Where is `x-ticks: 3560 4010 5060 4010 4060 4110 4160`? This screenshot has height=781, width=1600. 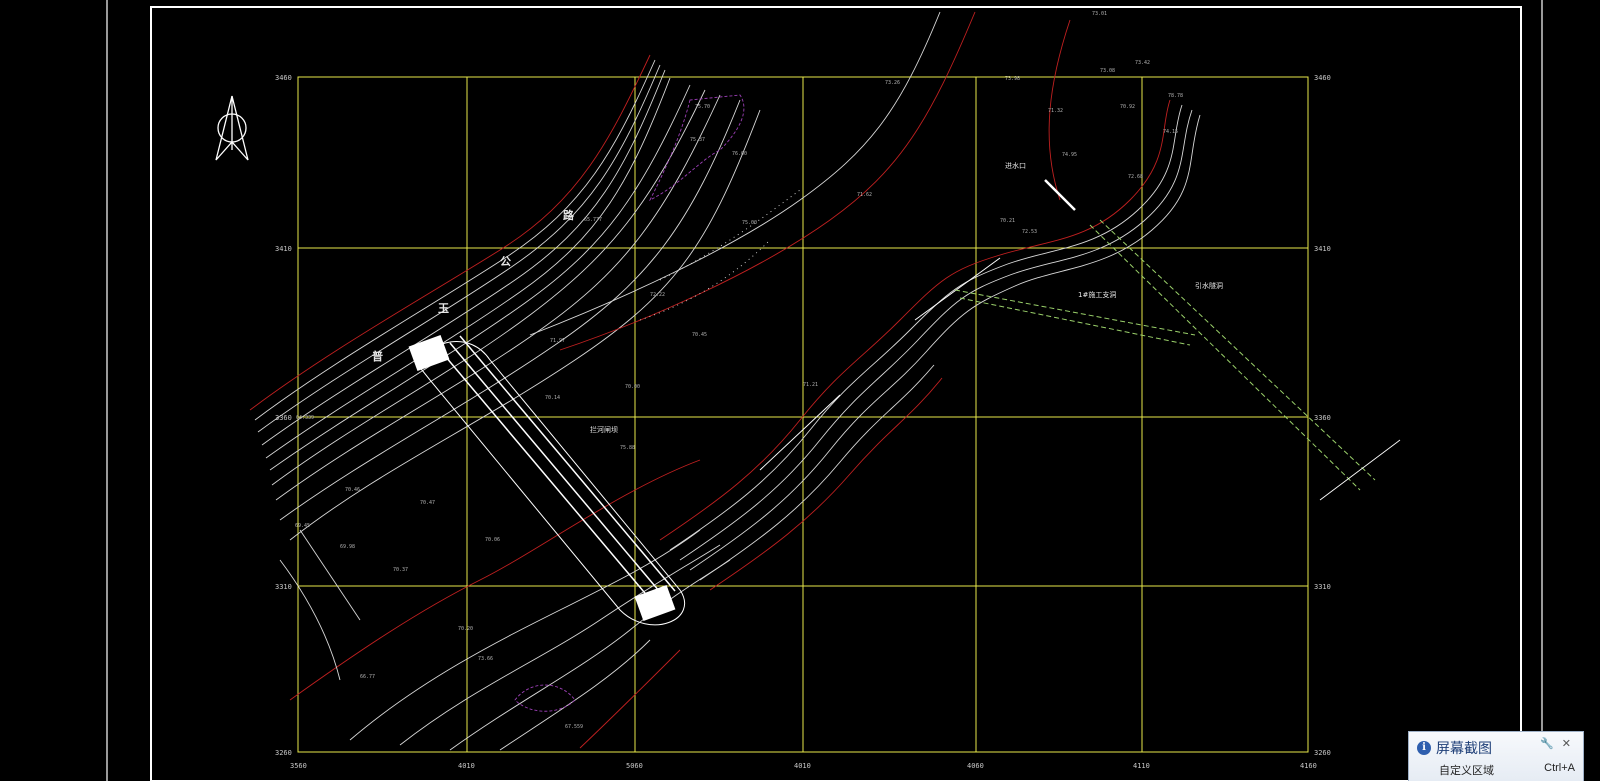
x-ticks: 3560 4010 5060 4010 4060 4110 4160 is located at coordinates (803, 766).